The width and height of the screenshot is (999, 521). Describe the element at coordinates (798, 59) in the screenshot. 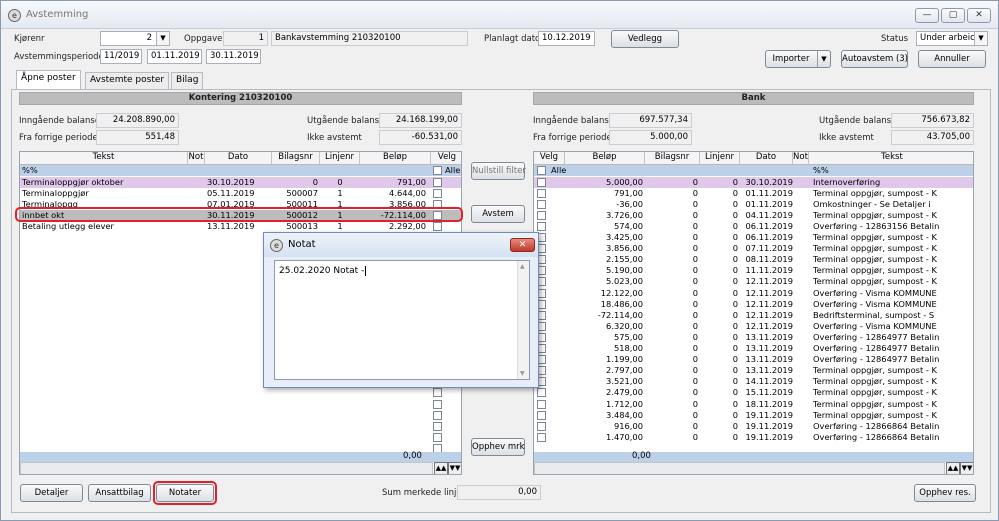

I see `importer-button: Importer ▼` at that location.